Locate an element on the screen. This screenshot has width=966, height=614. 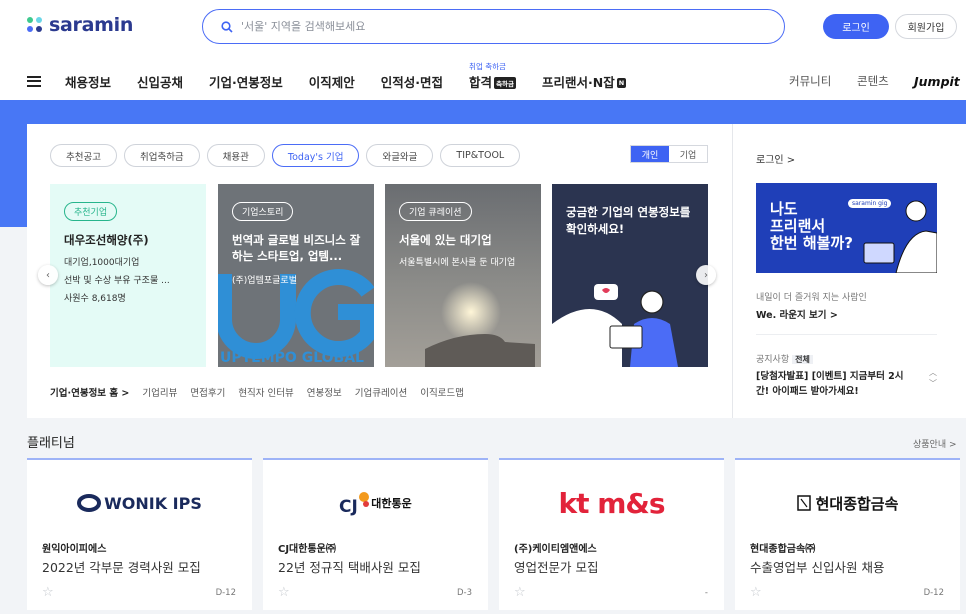
nav-item-freelancer-label: 프리랜서·N잡 is located at coordinates (578, 82).